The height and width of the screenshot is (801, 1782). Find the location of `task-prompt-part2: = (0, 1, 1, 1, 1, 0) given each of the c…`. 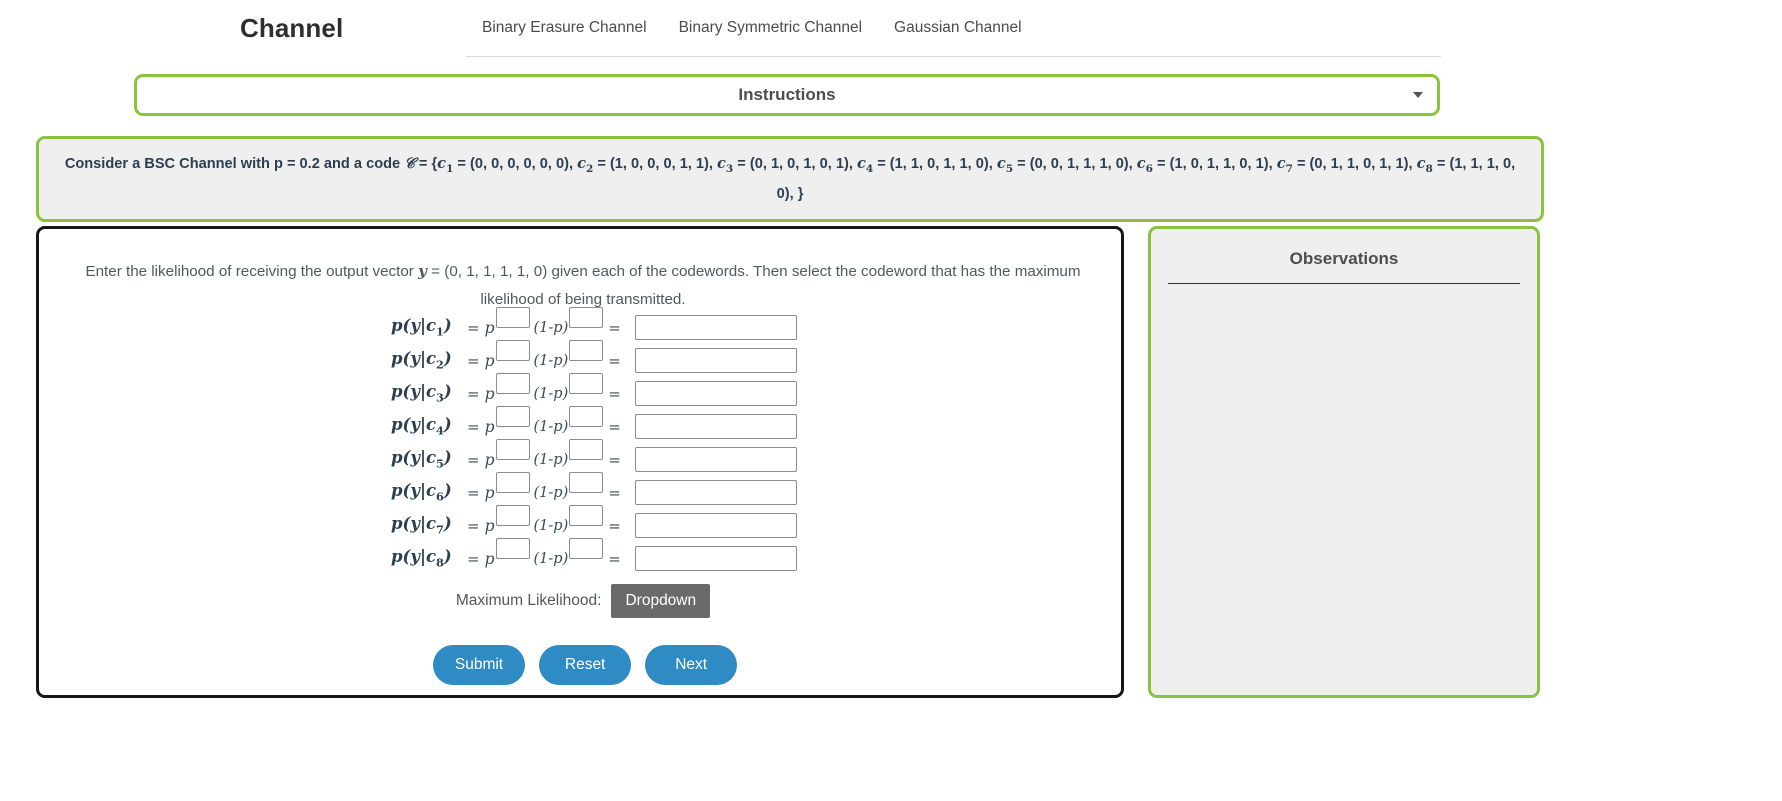

task-prompt-part2: = (0, 1, 1, 1, 1, 0) given each of the c… is located at coordinates (756, 285).